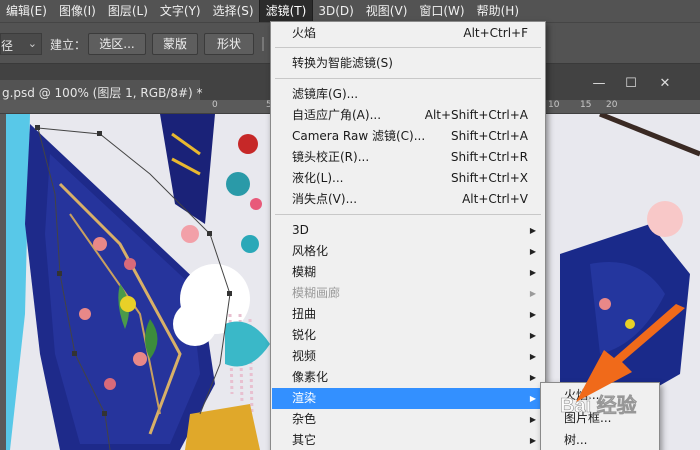  What do you see at coordinates (21, 44) in the screenshot?
I see `path-mode-select: 径 ⌄` at bounding box center [21, 44].